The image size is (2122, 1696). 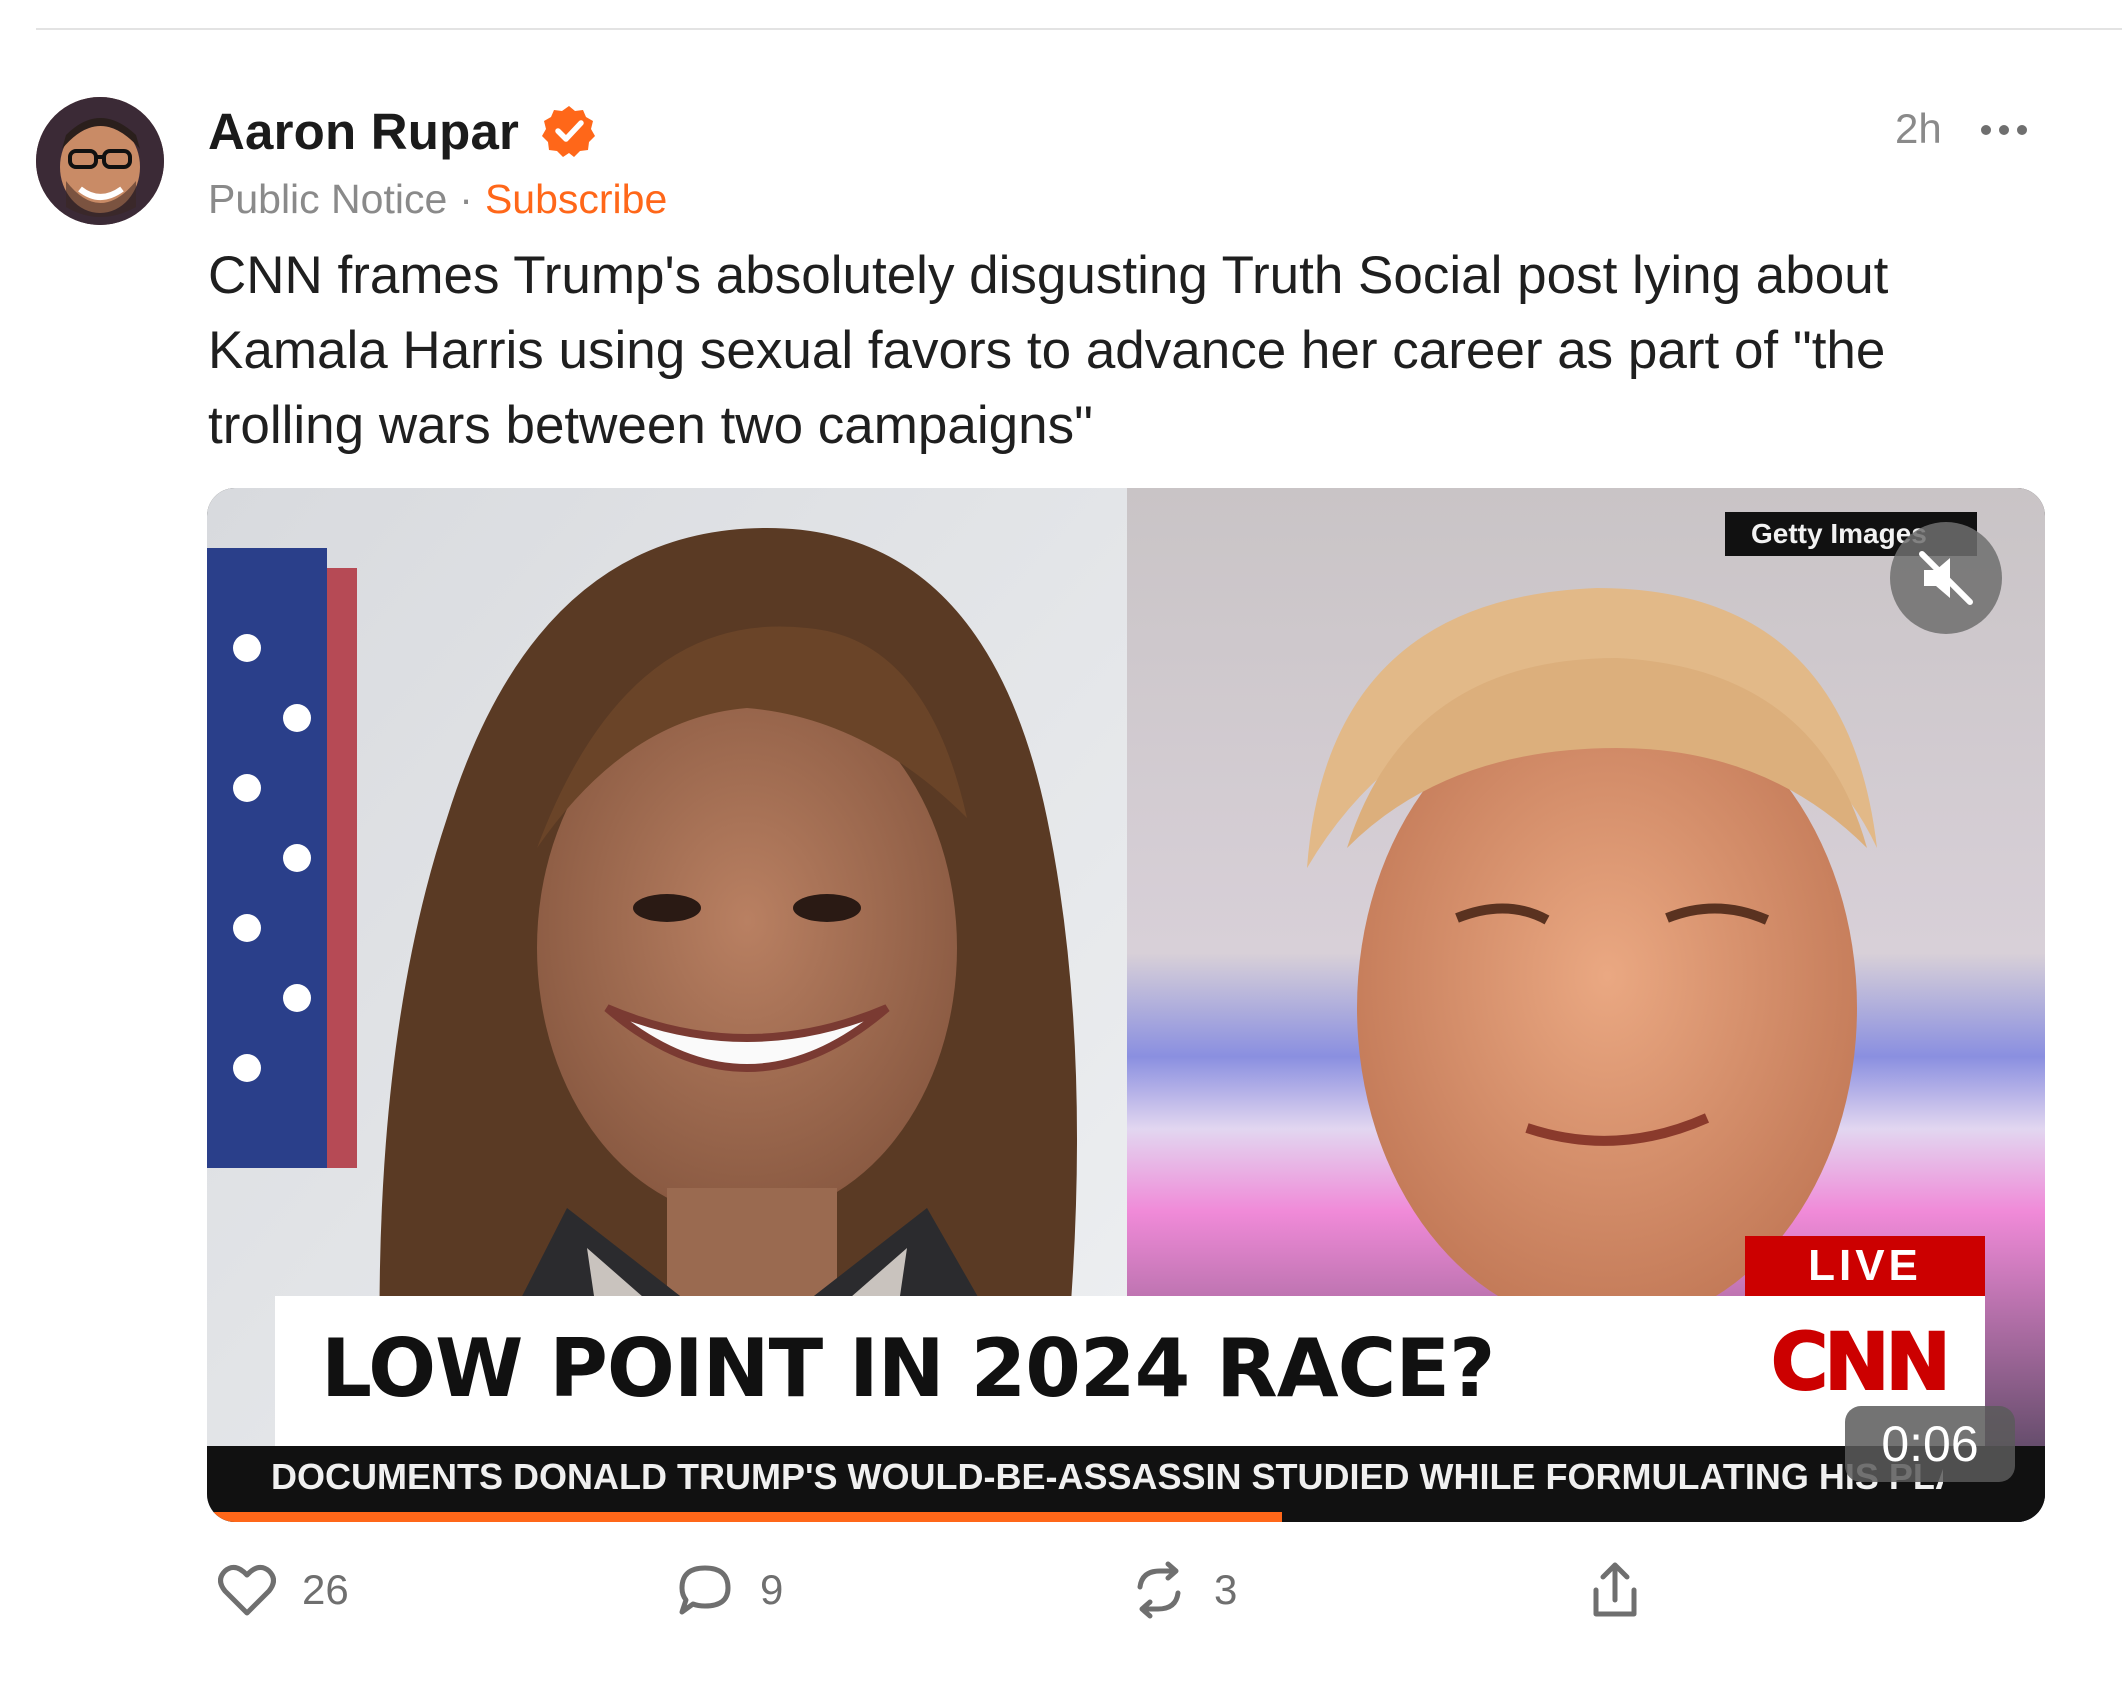 I want to click on comment-icon, so click(x=705, y=1590).